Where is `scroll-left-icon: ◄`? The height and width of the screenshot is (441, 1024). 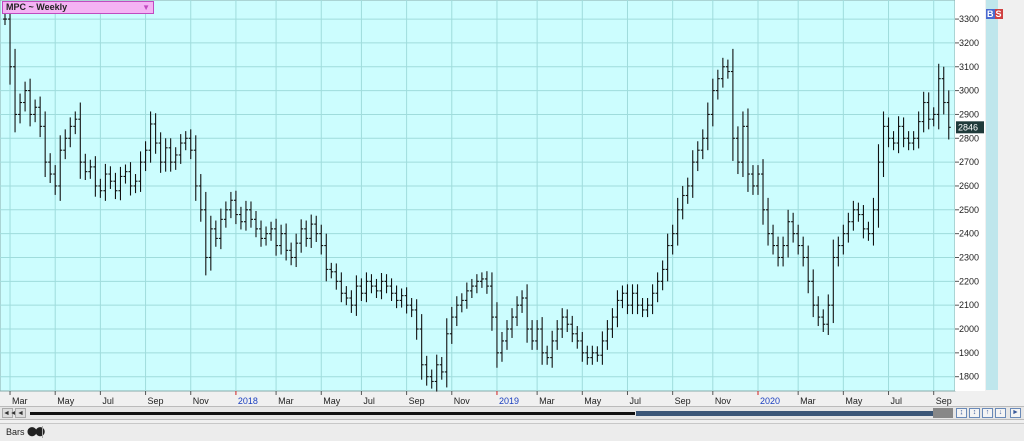 scroll-left-icon: ◄ is located at coordinates (20, 413).